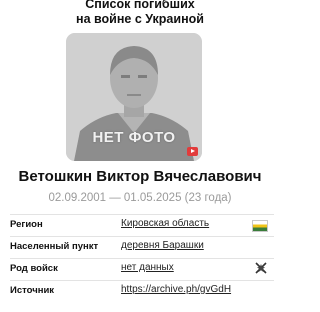 Image resolution: width=320 pixels, height=312 pixels. Describe the element at coordinates (147, 267) in the screenshot. I see `branch-link: нет данных` at that location.